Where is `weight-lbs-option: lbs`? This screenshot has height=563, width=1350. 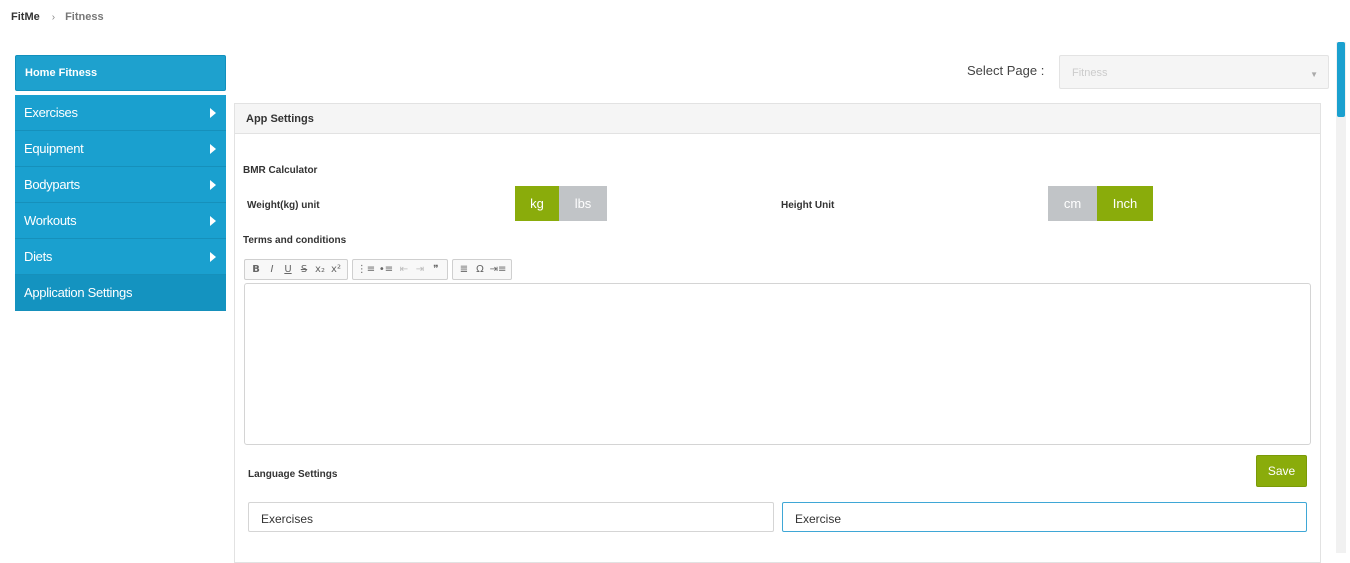
weight-lbs-option: lbs is located at coordinates (583, 203).